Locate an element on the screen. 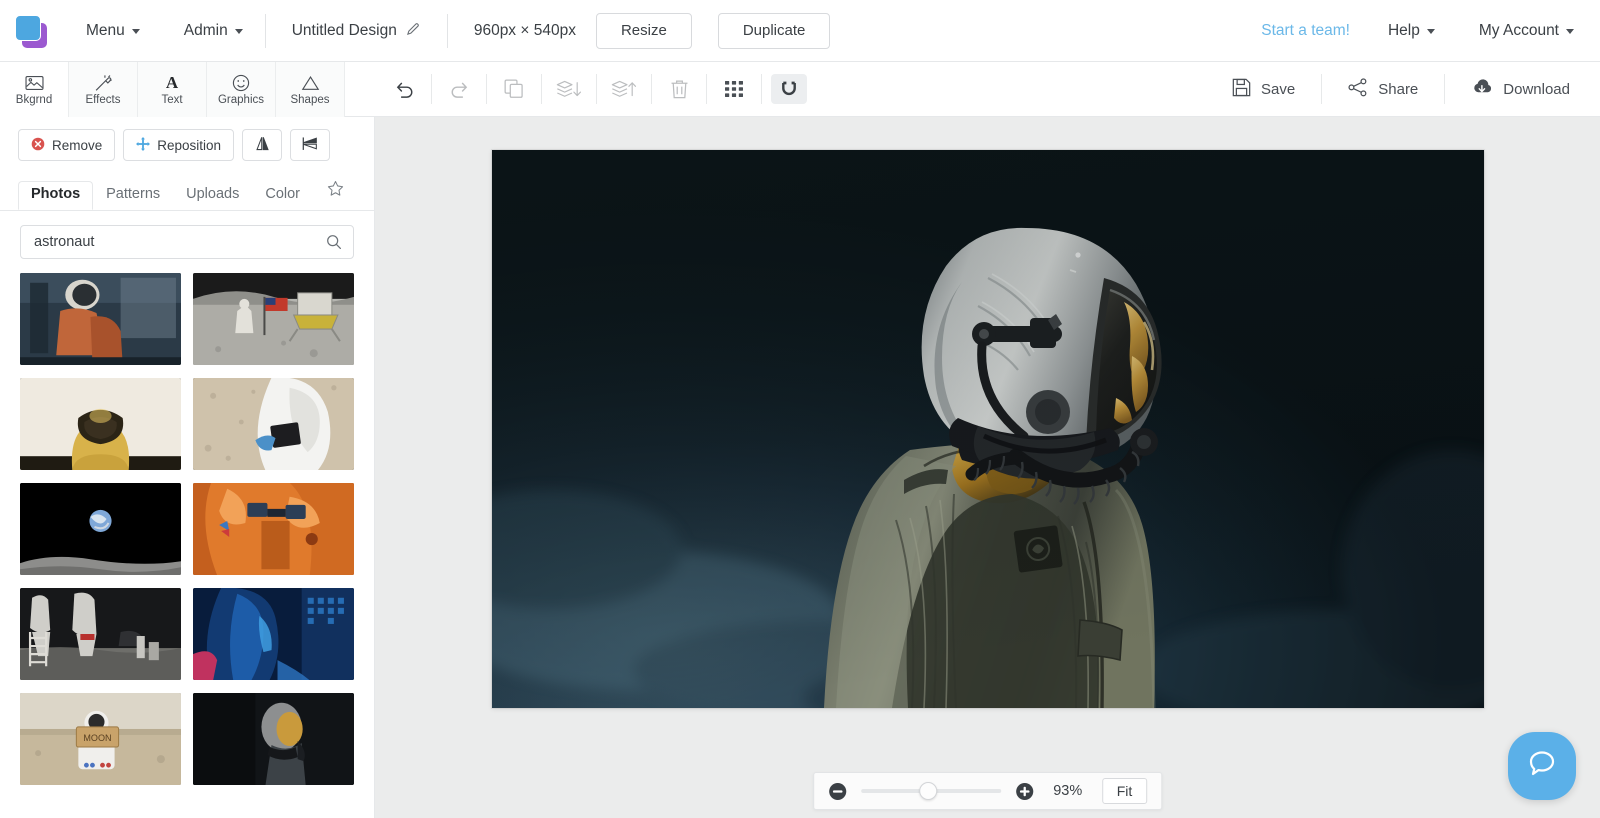 This screenshot has height=818, width=1600. download-cloud-icon is located at coordinates (1482, 89).